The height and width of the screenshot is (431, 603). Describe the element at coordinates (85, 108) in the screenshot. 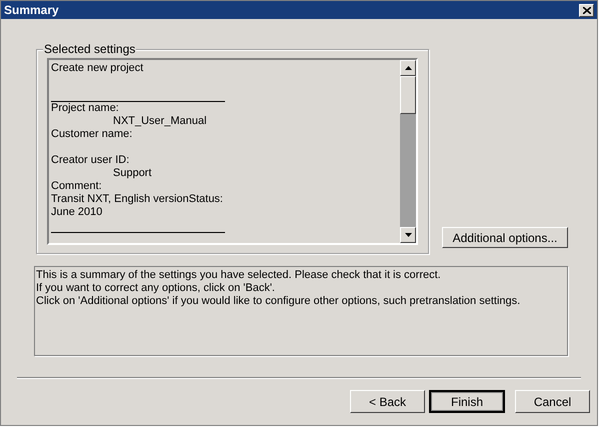

I see `settings-line: Project name:` at that location.